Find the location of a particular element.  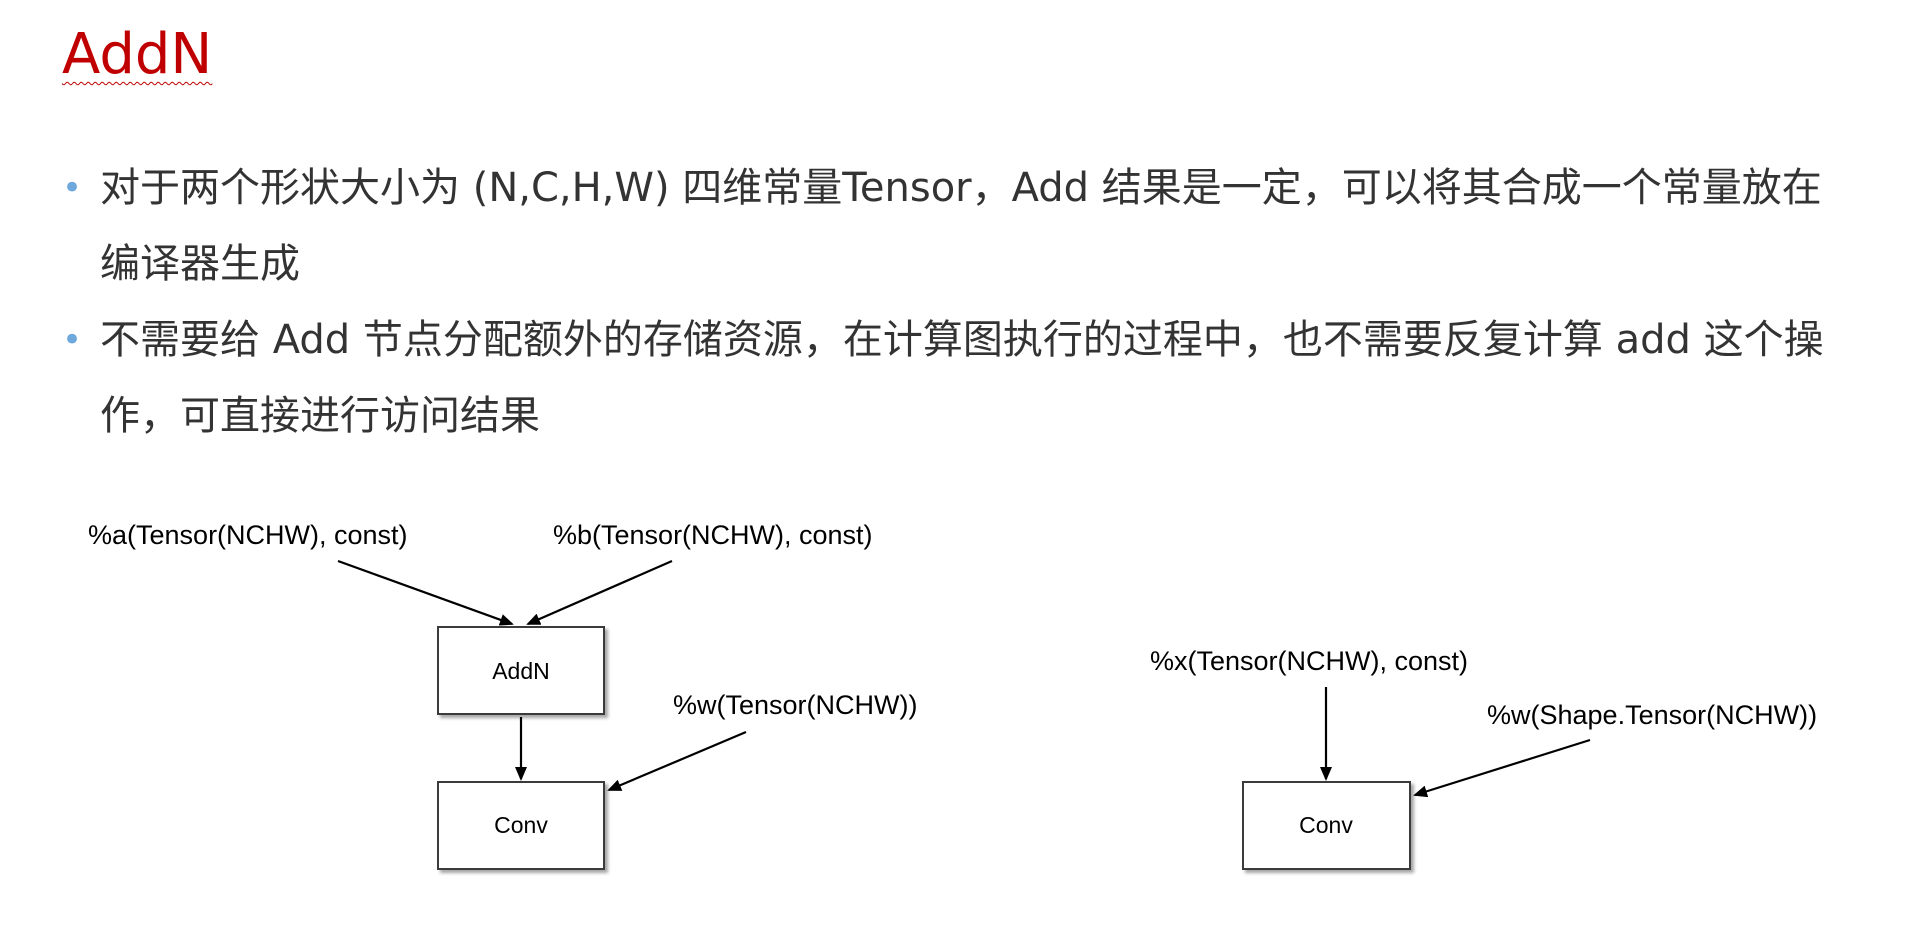

addn-node: AddN is located at coordinates (521, 670).